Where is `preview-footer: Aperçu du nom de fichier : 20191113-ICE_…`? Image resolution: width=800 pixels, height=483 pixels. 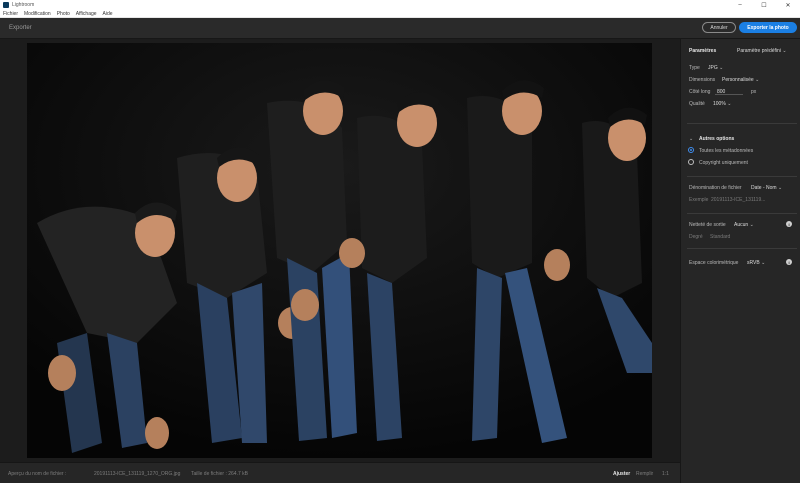
preview-footer: Aperçu du nom de fichier : 20191113-ICE_… is located at coordinates (340, 472).